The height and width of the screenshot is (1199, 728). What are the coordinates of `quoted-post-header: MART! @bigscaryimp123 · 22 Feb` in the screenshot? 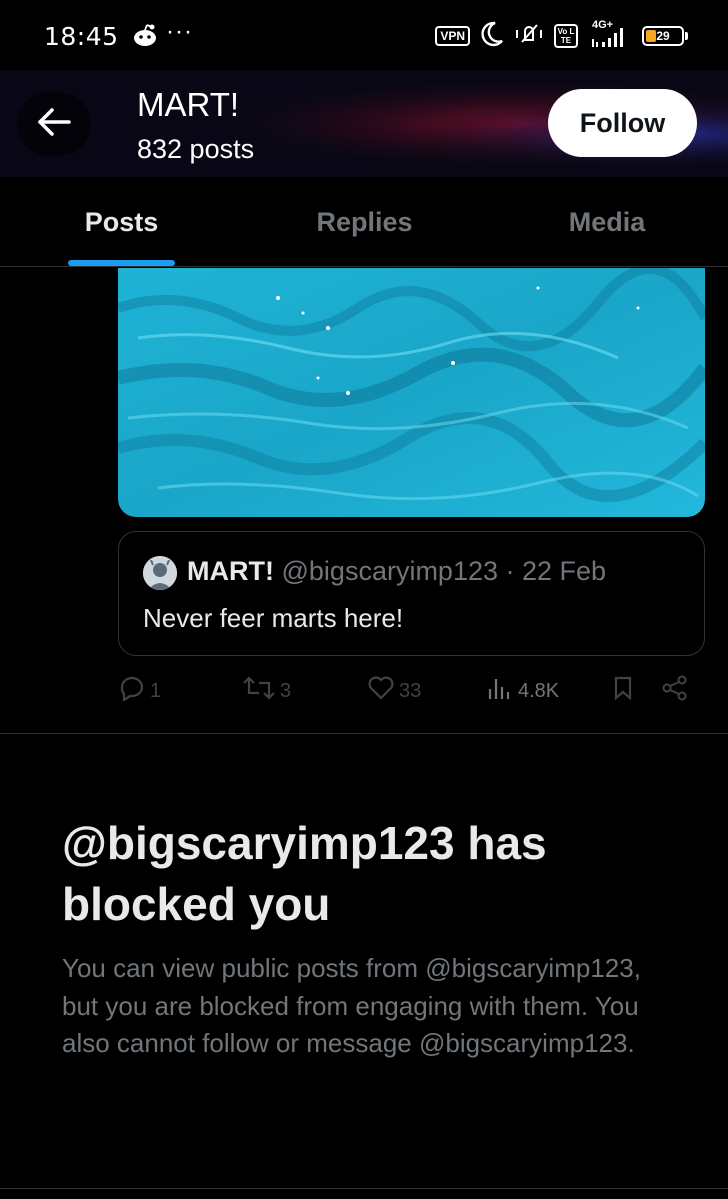 It's located at (396, 571).